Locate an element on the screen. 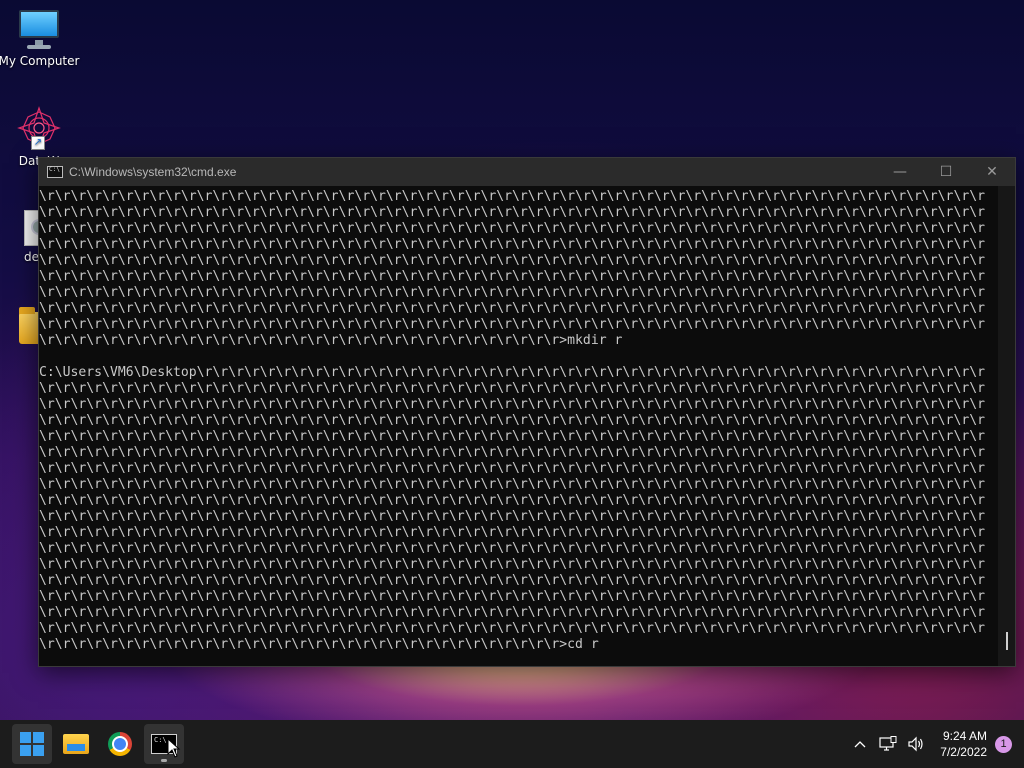 Image resolution: width=1024 pixels, height=768 pixels. minimize-button: — is located at coordinates (900, 172).